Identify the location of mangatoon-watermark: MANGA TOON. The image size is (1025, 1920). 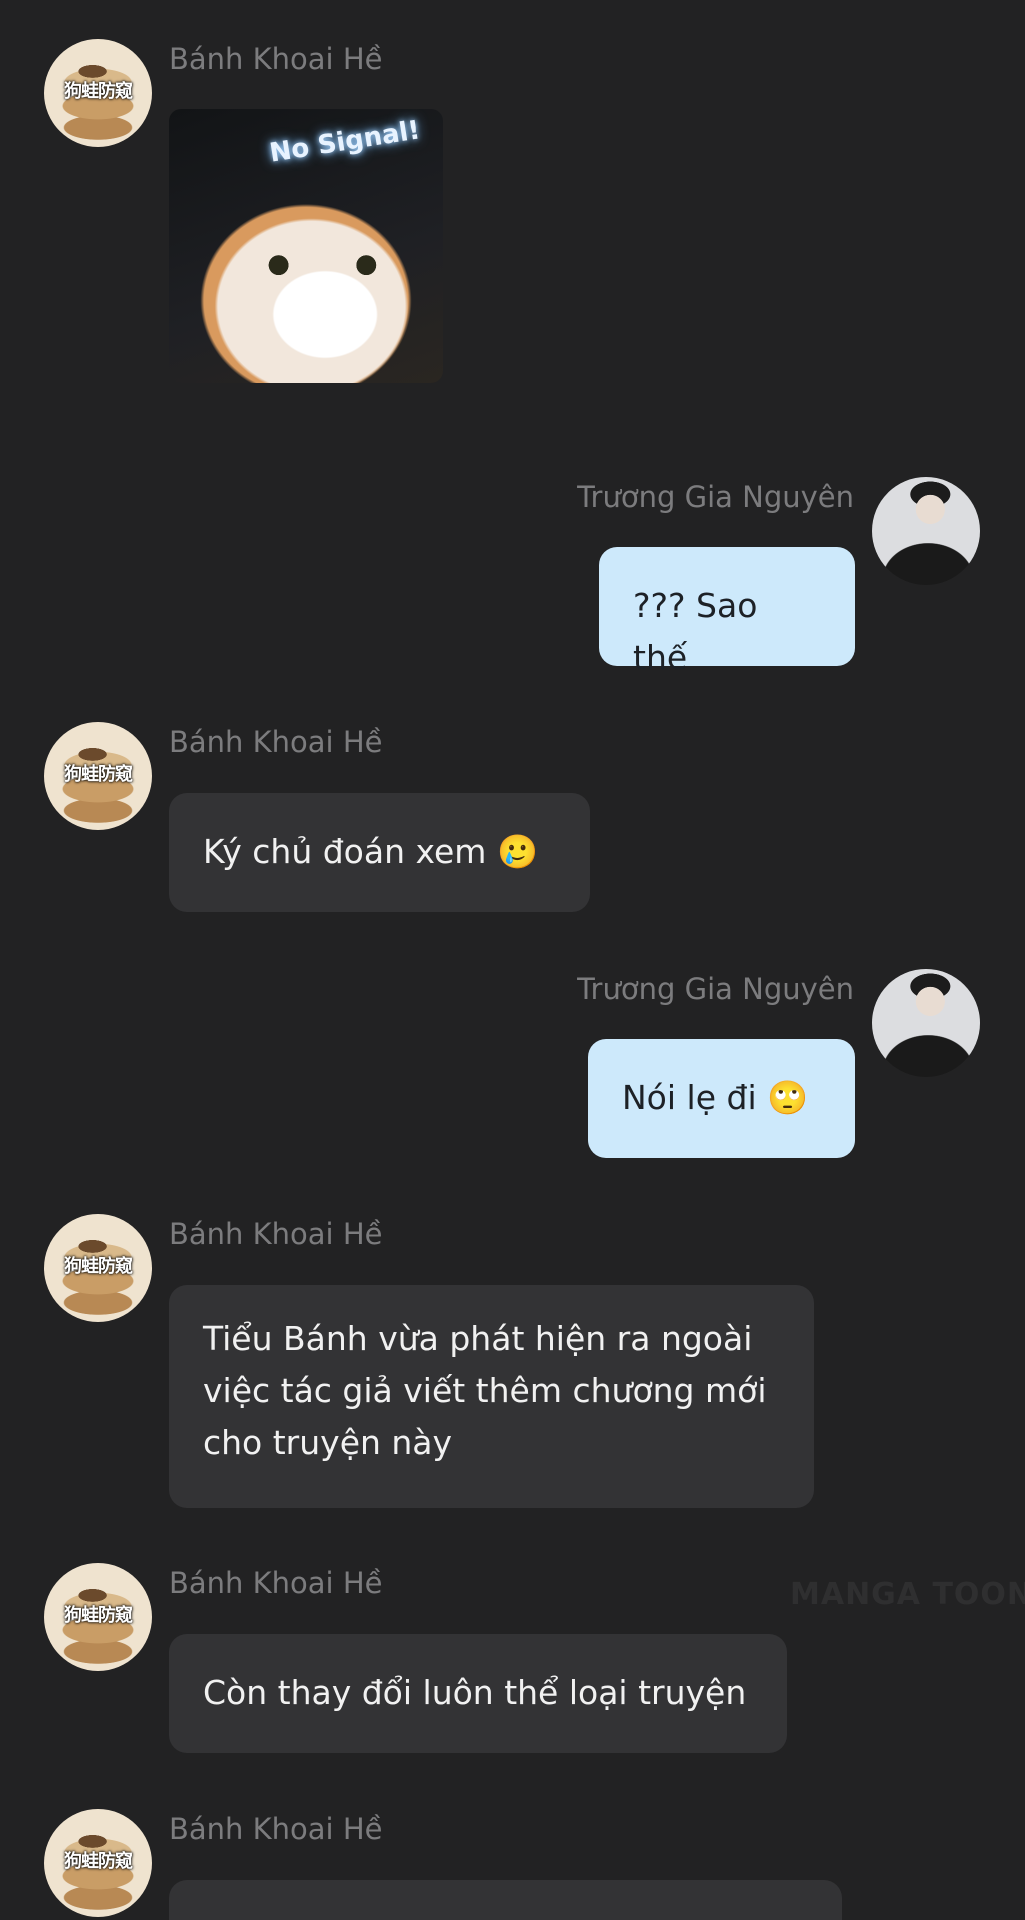
(907, 1594).